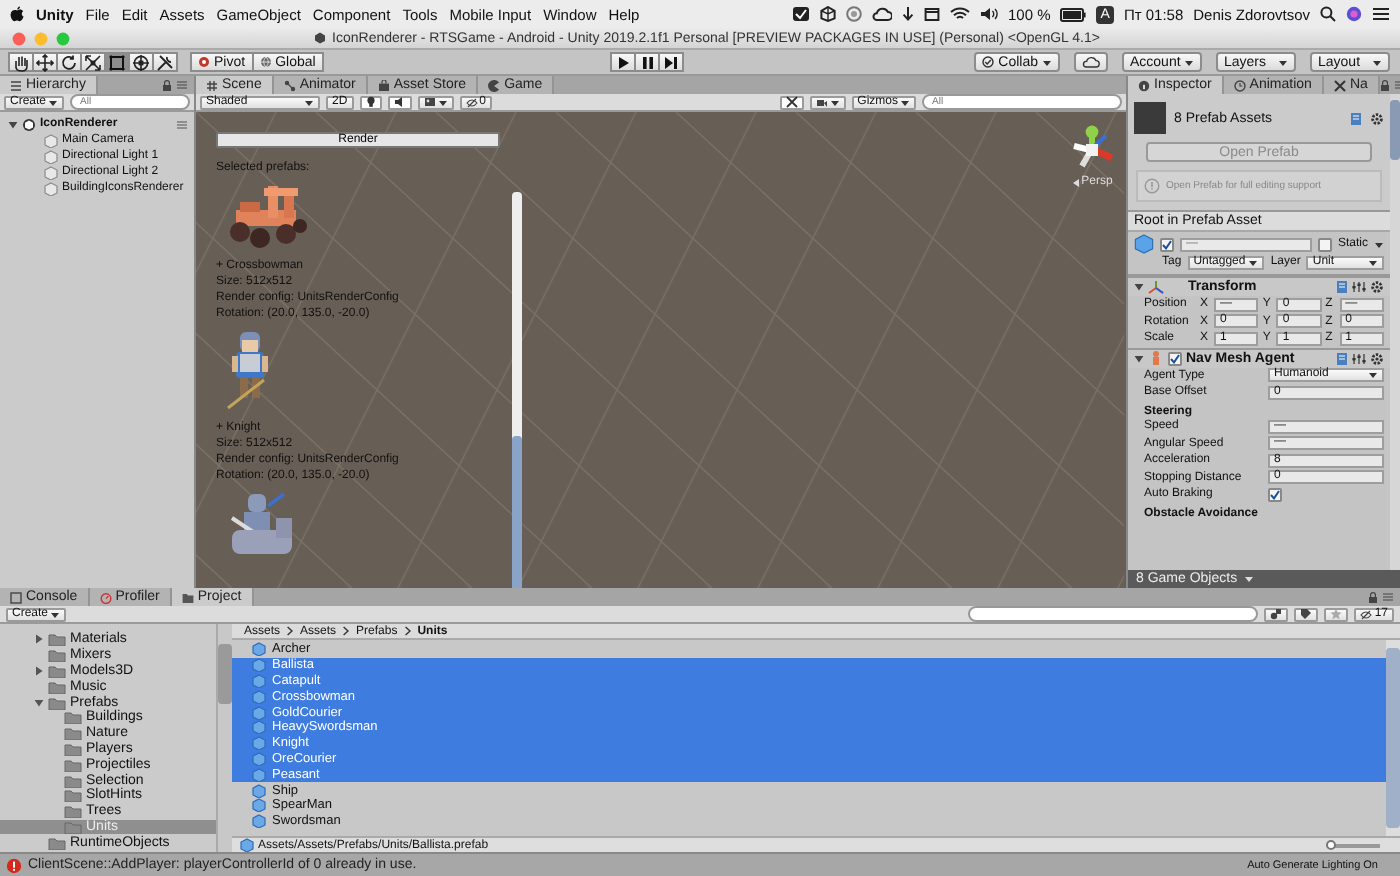 This screenshot has height=876, width=1400. What do you see at coordinates (16, 597) in the screenshot?
I see `console-icon` at bounding box center [16, 597].